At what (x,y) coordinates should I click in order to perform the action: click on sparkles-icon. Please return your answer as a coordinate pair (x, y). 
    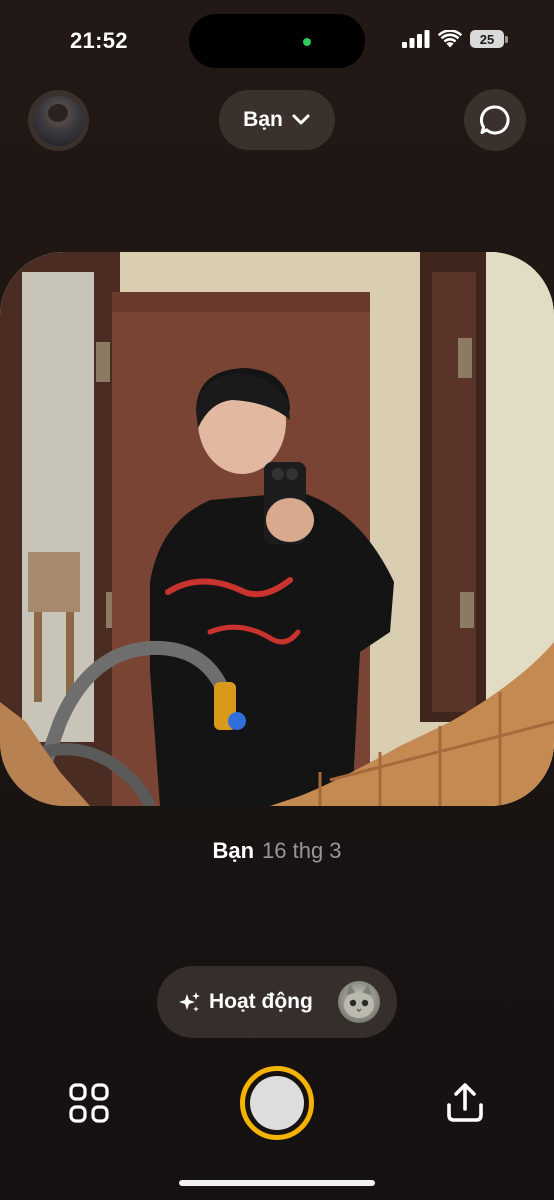
    Looking at the image, I should click on (189, 1002).